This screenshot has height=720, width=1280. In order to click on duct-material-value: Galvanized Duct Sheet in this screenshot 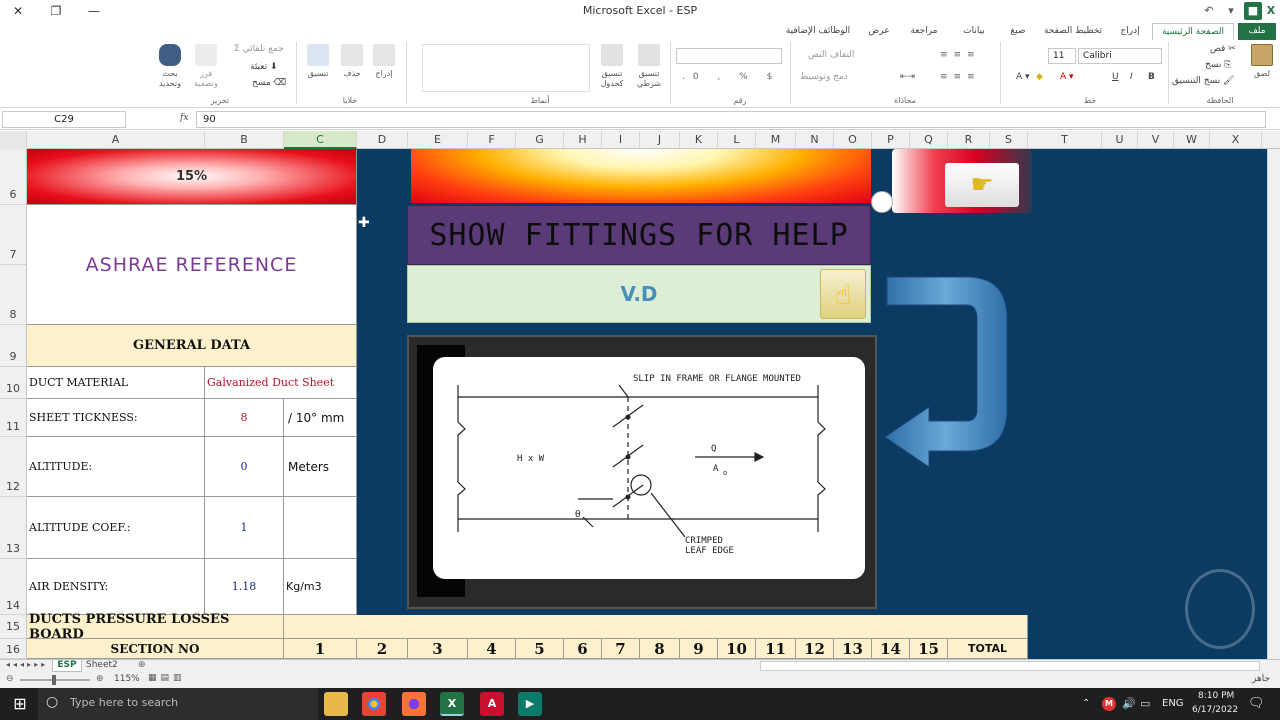, I will do `click(281, 383)`.